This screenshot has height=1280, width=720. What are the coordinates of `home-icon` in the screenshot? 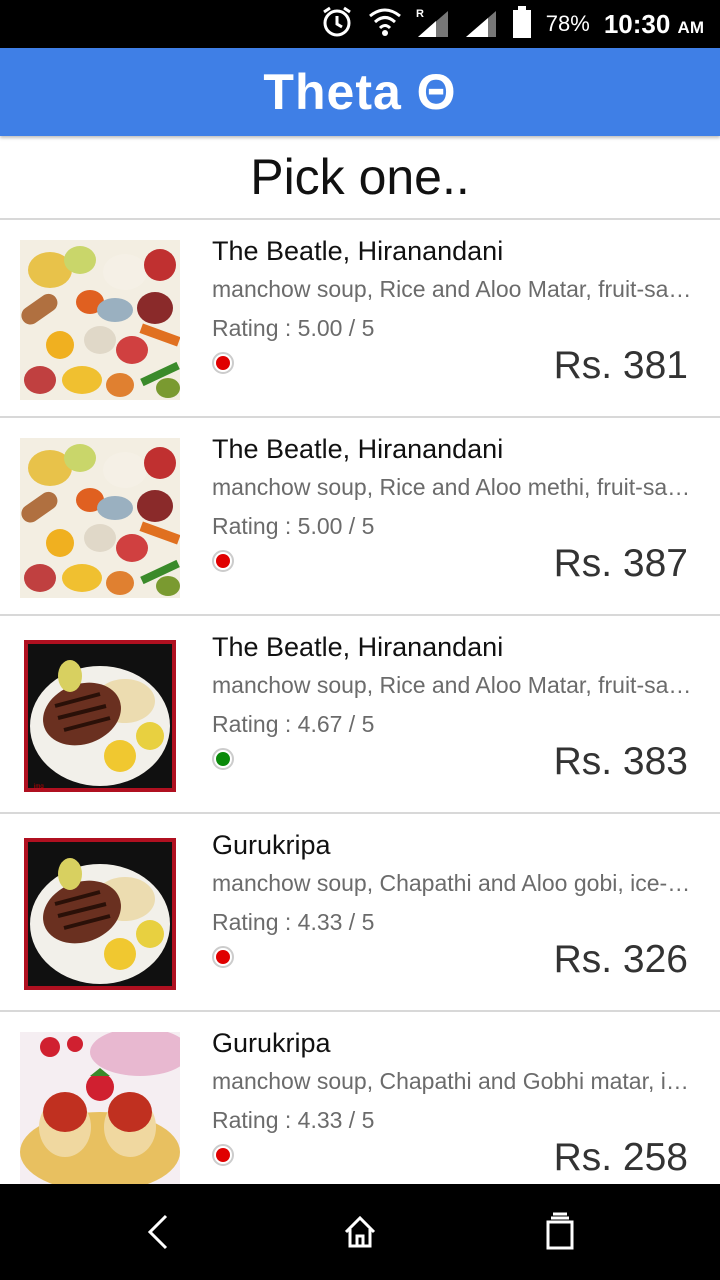 It's located at (360, 1232).